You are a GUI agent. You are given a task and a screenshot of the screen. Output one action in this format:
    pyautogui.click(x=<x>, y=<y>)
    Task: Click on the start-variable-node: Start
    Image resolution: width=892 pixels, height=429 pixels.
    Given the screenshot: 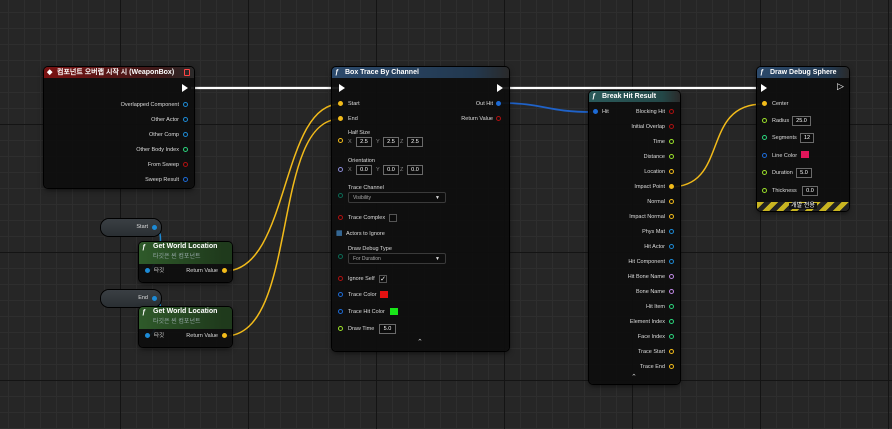 What is the action you would take?
    pyautogui.click(x=131, y=227)
    